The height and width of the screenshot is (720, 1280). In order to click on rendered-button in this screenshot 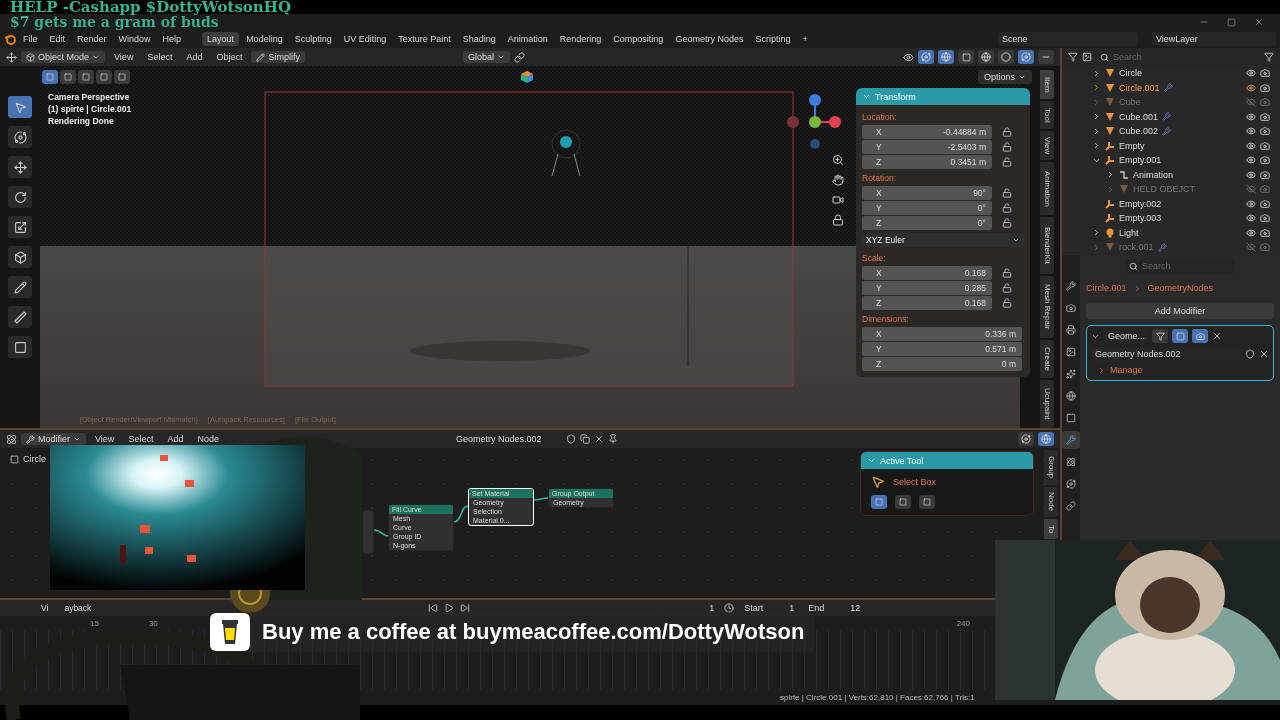, I will do `click(1026, 57)`.